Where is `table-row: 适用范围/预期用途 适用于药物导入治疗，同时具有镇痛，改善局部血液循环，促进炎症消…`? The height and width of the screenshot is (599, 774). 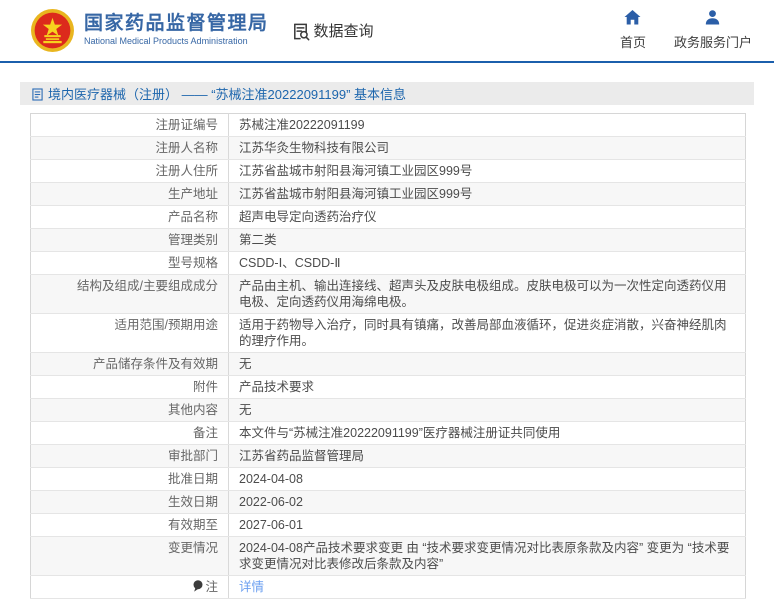
table-row: 适用范围/预期用途 适用于药物导入治疗，同时具有镇痛，改善局部血液循环，促进炎症消… is located at coordinates (388, 333).